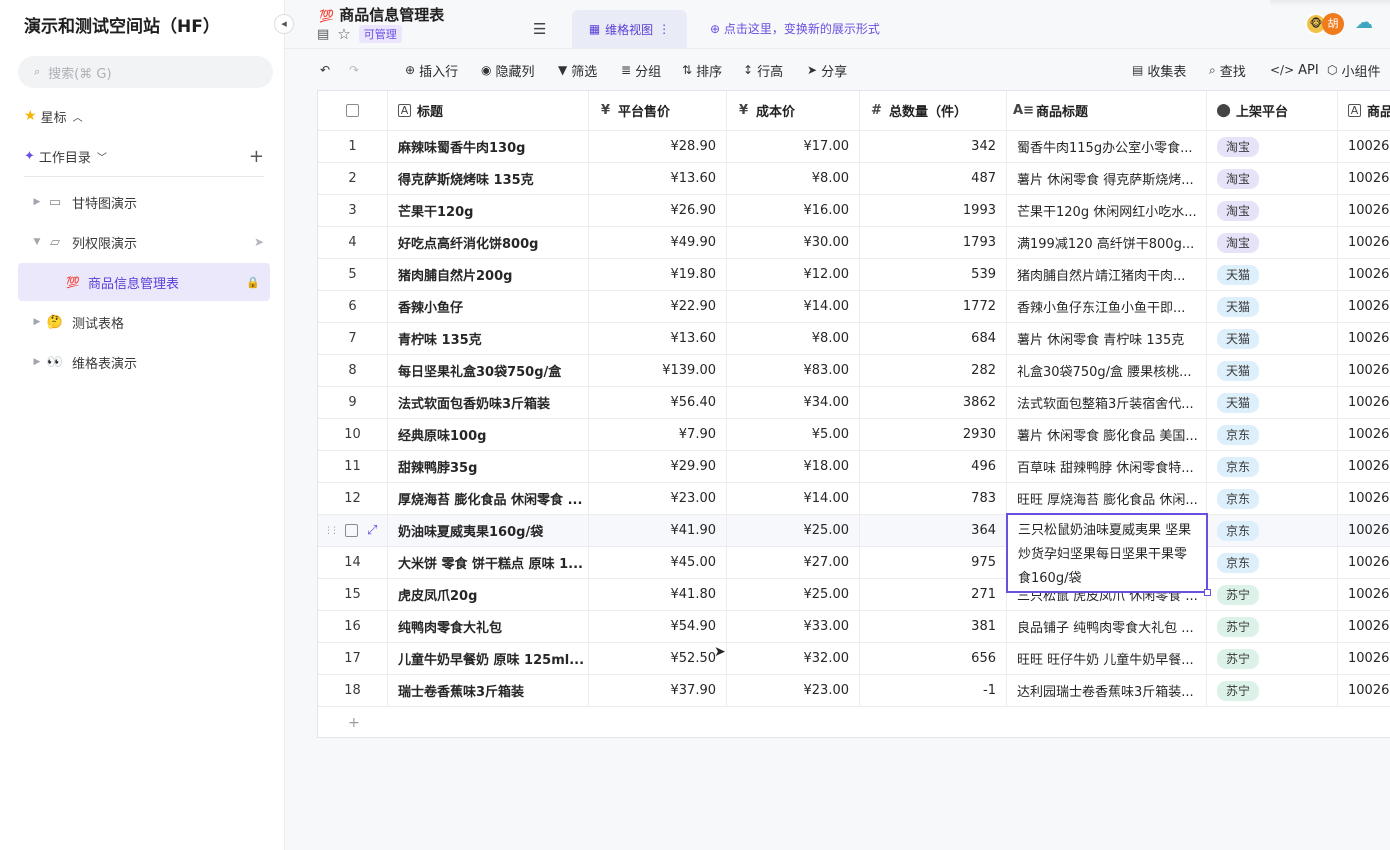  Describe the element at coordinates (793, 434) in the screenshot. I see `cost-cell: ¥5.00` at that location.